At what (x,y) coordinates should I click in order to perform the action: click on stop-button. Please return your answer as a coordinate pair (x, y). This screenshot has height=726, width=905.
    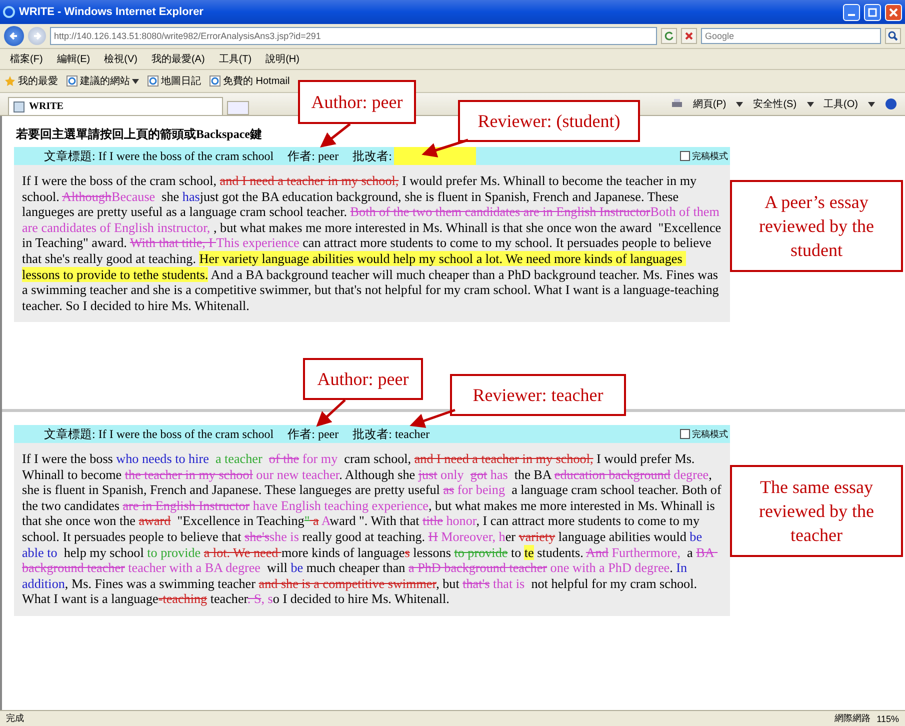
    Looking at the image, I should click on (689, 36).